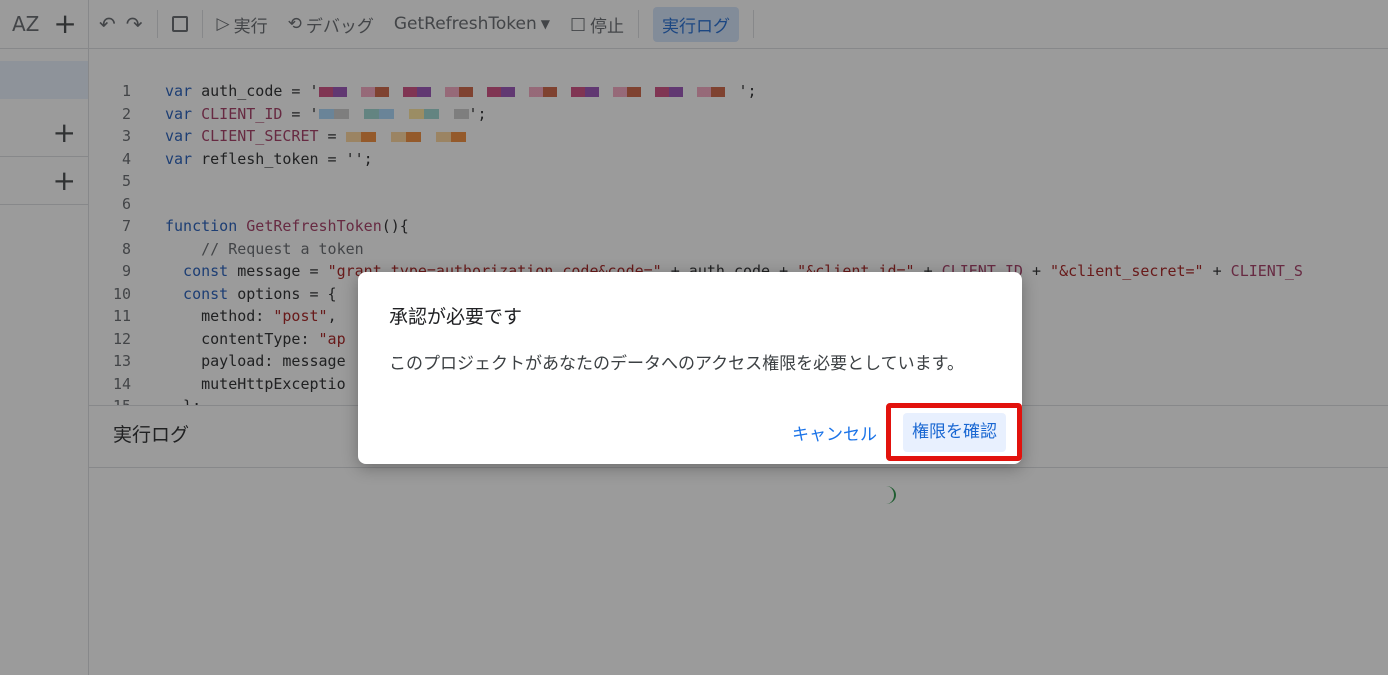 The image size is (1388, 675). Describe the element at coordinates (954, 432) in the screenshot. I see `annotation-highlight-box` at that location.